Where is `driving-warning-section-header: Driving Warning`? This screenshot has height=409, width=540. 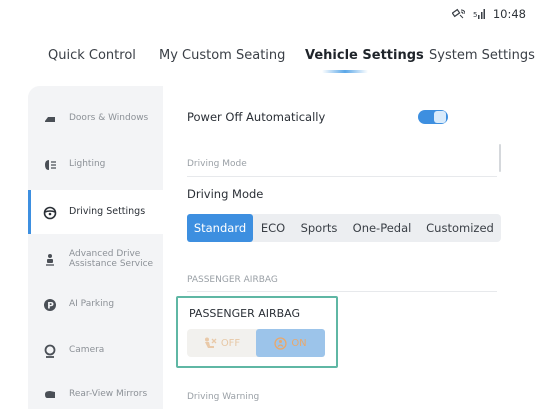
driving-warning-section-header: Driving Warning is located at coordinates (223, 397).